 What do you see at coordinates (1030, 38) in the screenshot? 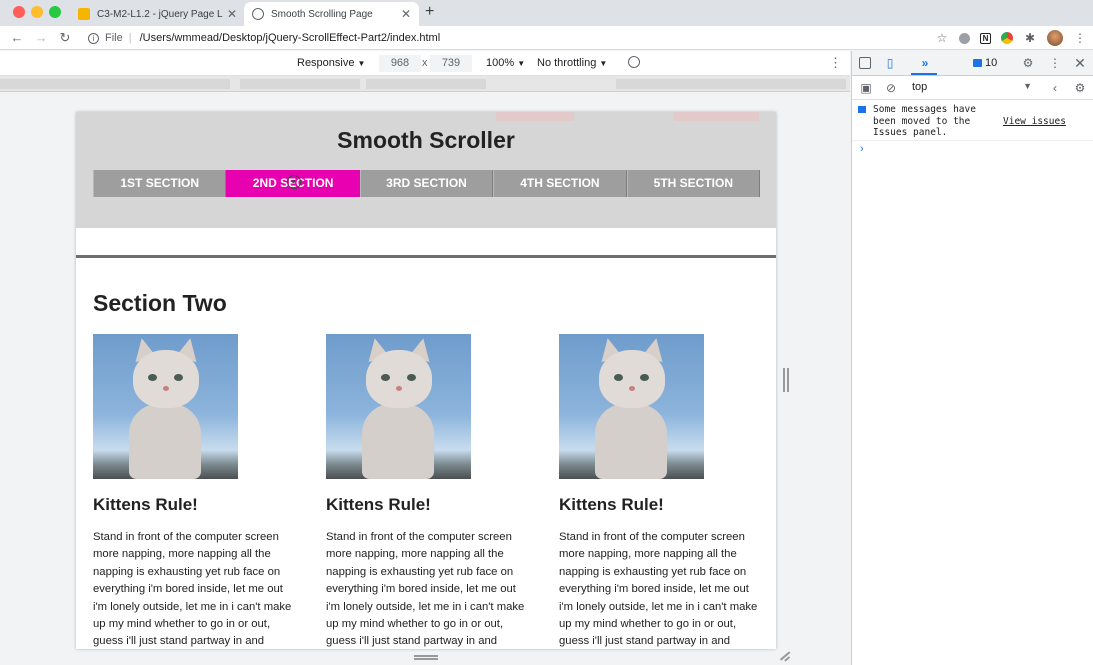
I see `puzzle-icon: ✱` at bounding box center [1030, 38].